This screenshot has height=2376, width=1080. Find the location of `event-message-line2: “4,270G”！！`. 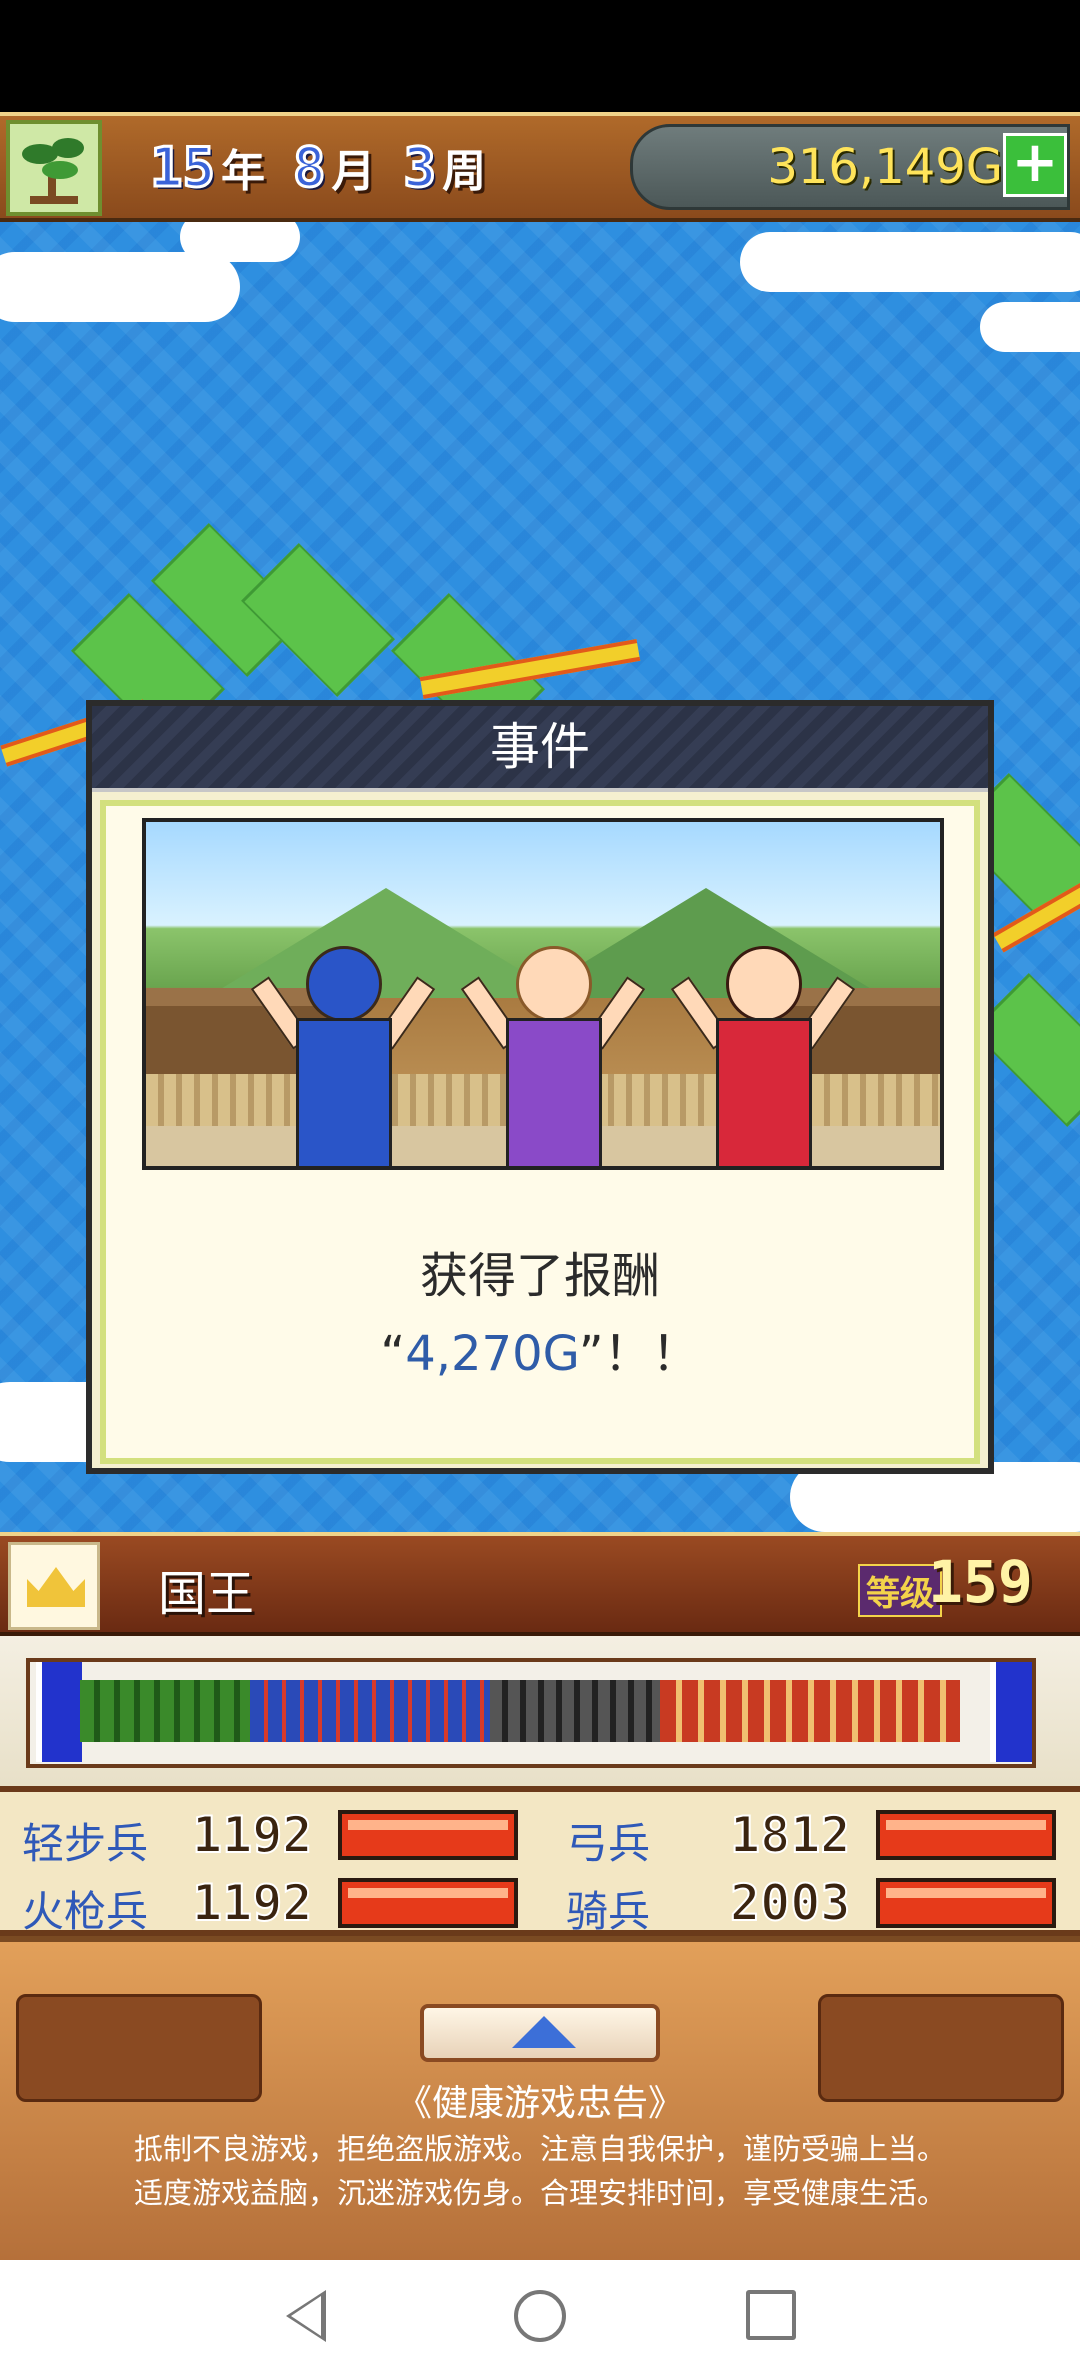

event-message-line2: “4,270G”！！ is located at coordinates (540, 1349).